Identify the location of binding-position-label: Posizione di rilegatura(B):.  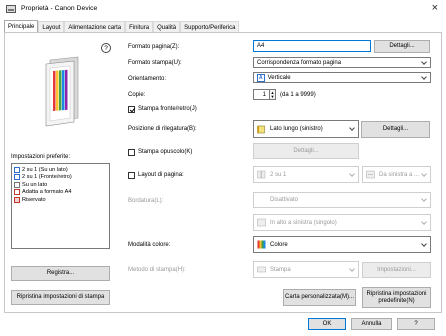
(162, 129).